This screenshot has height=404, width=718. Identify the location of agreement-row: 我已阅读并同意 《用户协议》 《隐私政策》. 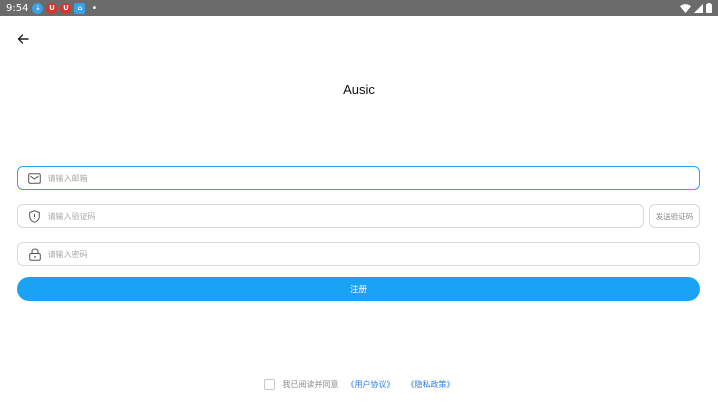
(359, 384).